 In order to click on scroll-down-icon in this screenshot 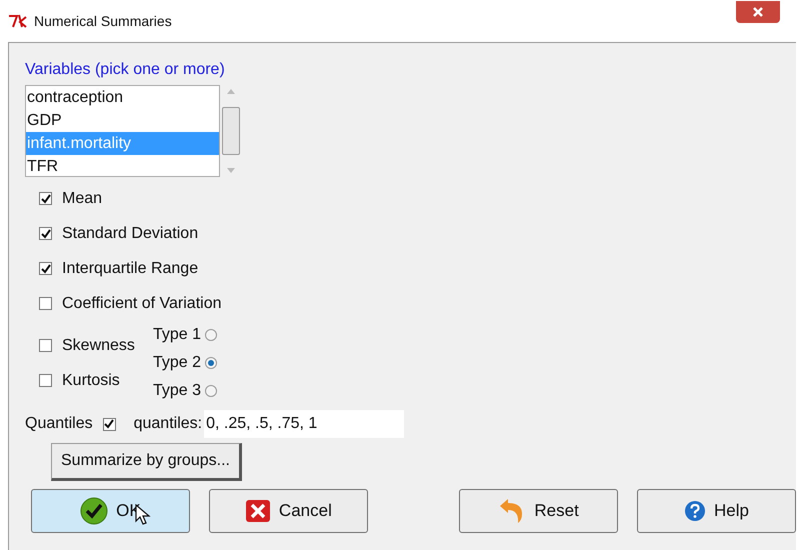, I will do `click(231, 170)`.